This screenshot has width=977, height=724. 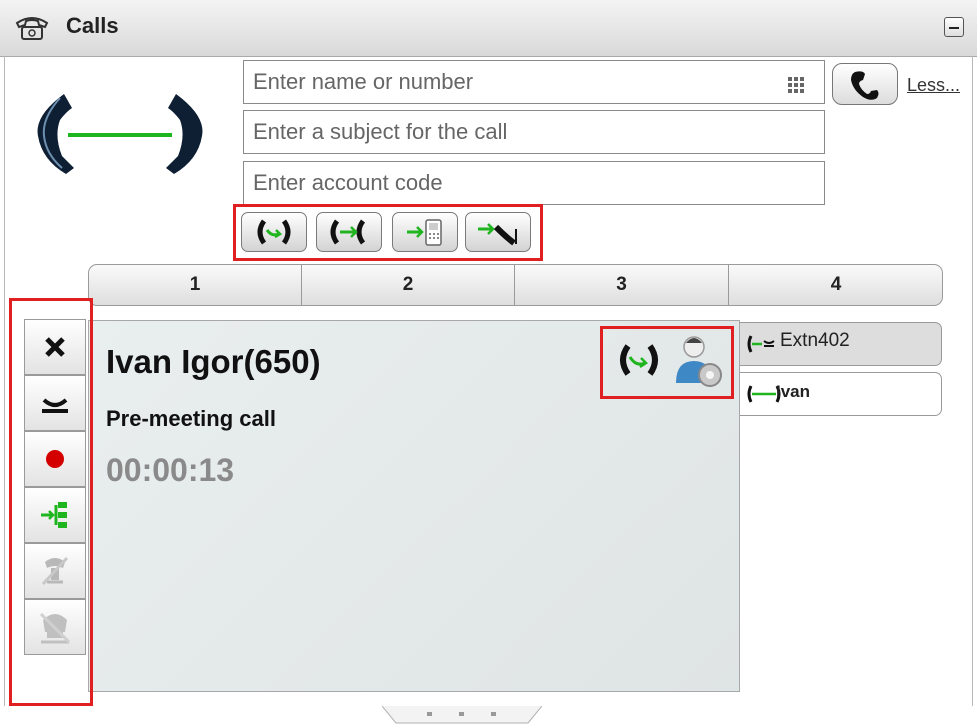 I want to click on call-timer: 00:00:13, so click(x=170, y=470).